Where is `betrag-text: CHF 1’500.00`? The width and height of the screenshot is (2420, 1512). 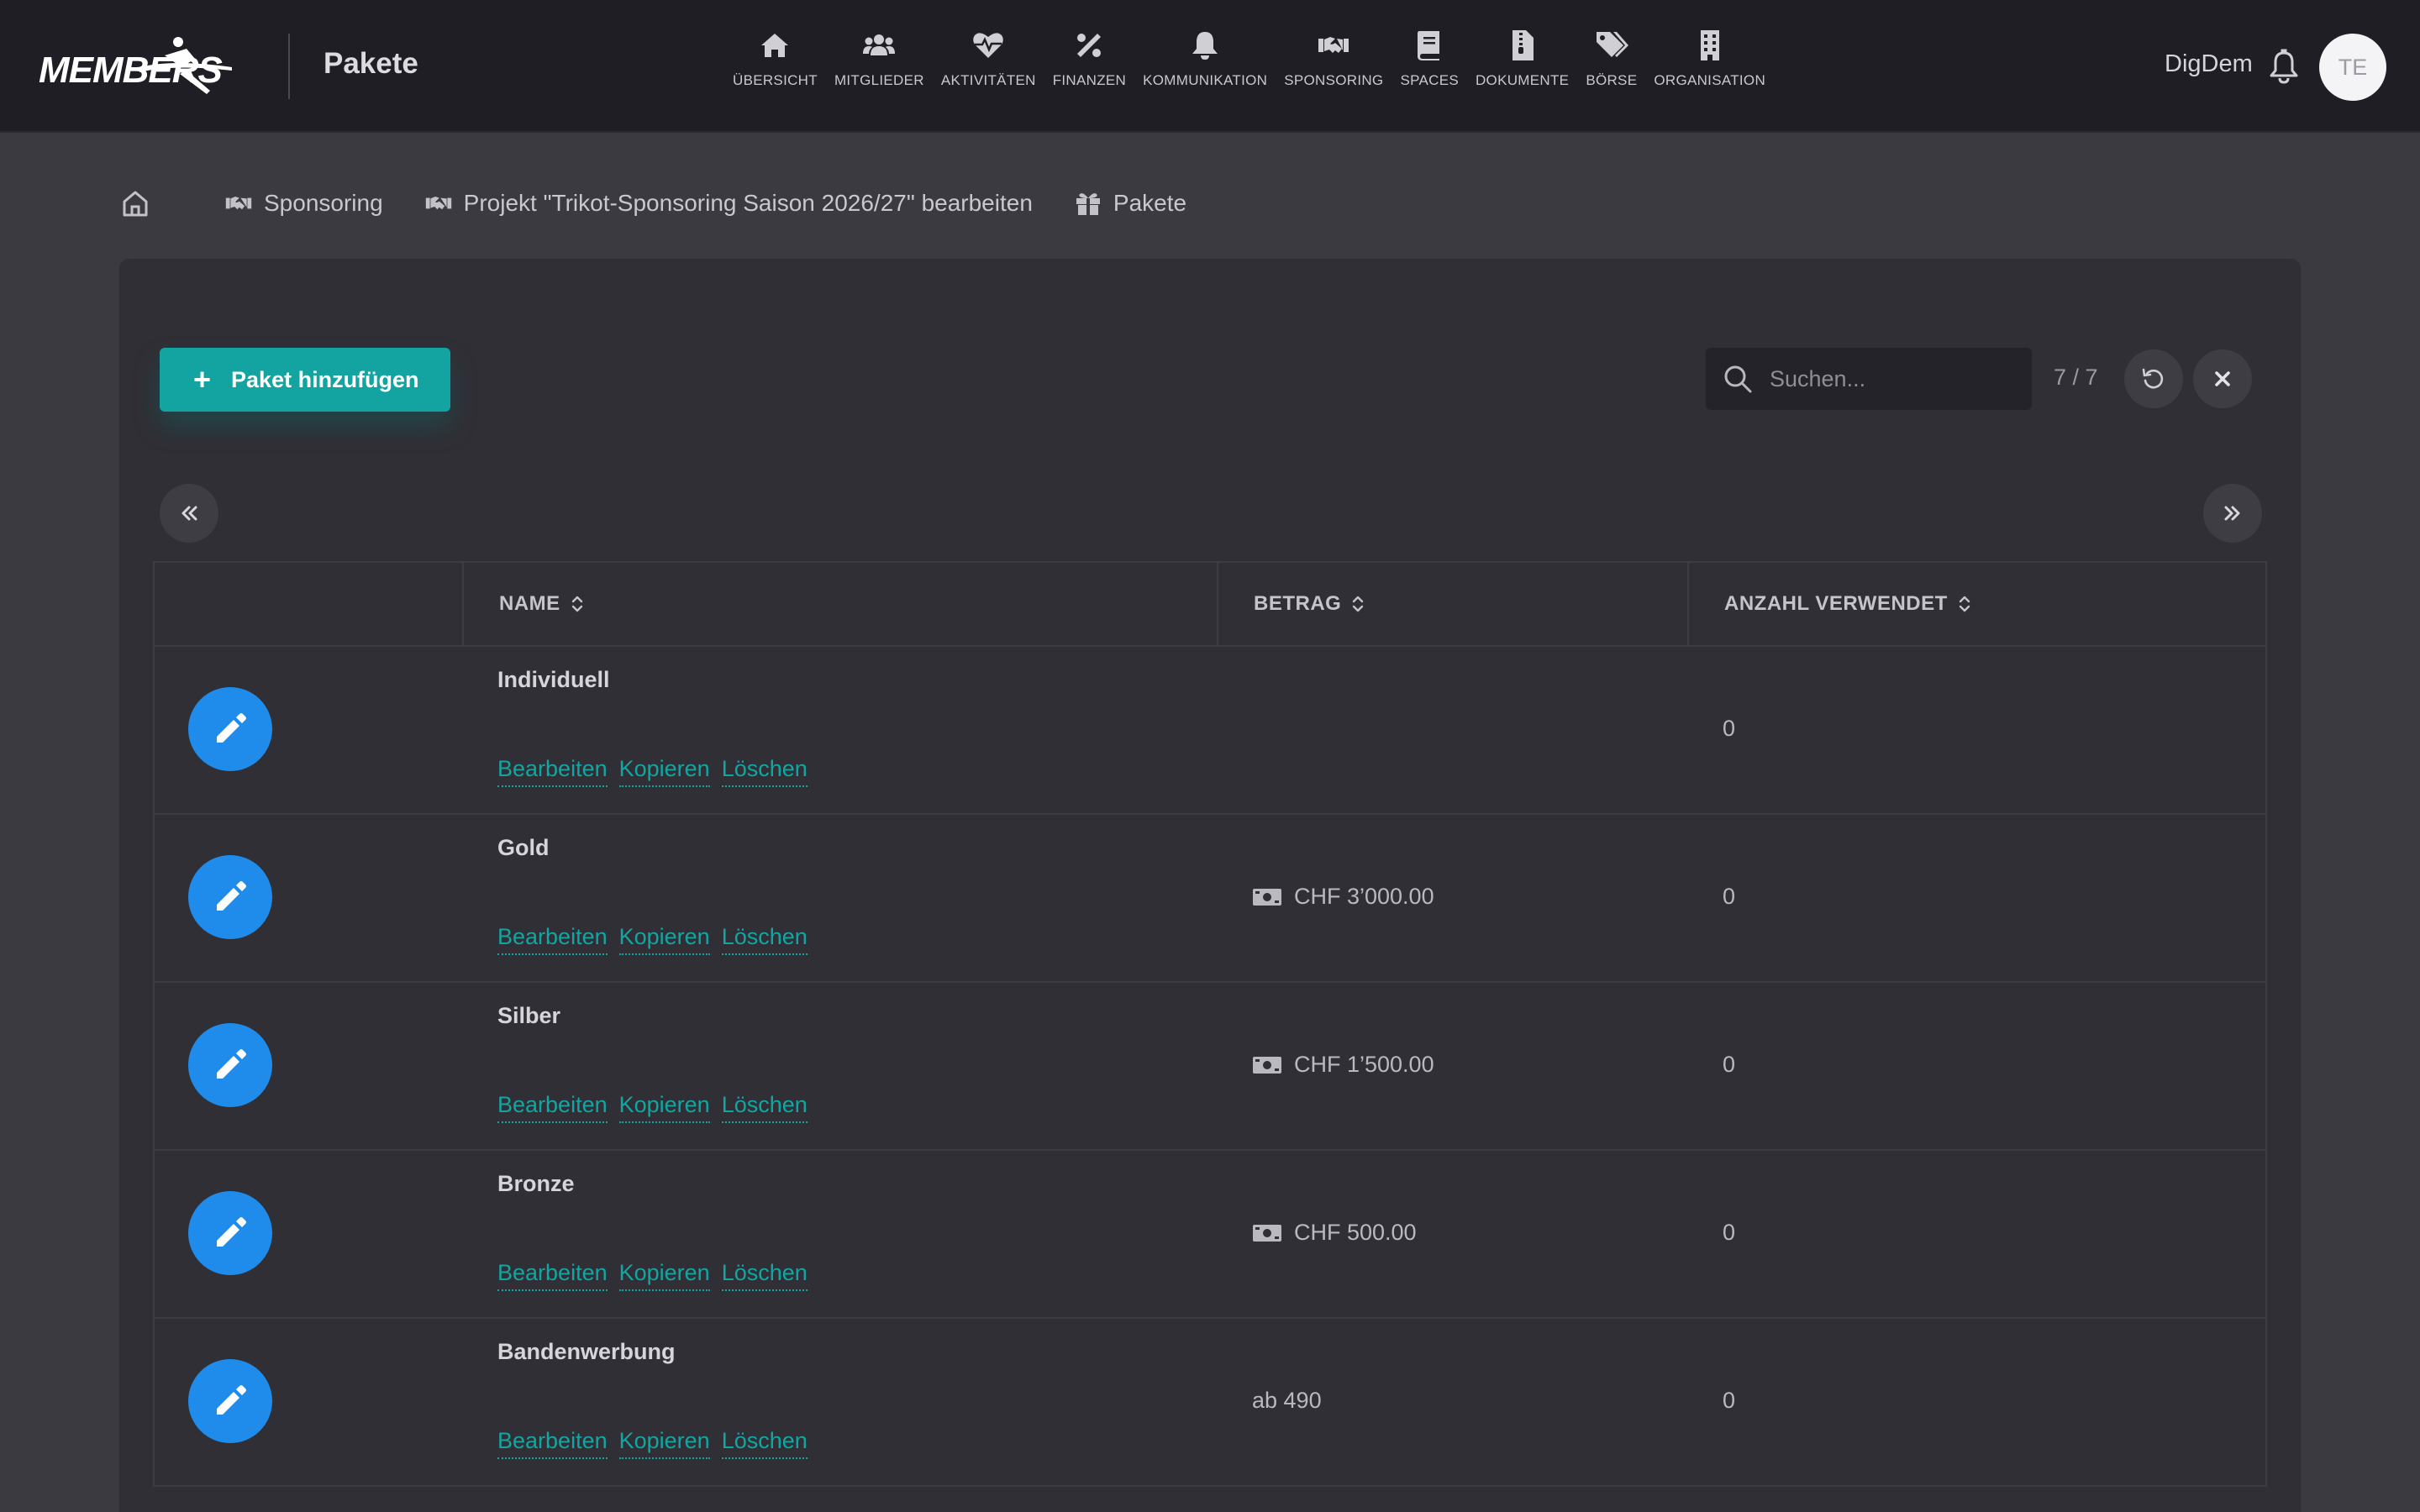 betrag-text: CHF 1’500.00 is located at coordinates (1364, 1064).